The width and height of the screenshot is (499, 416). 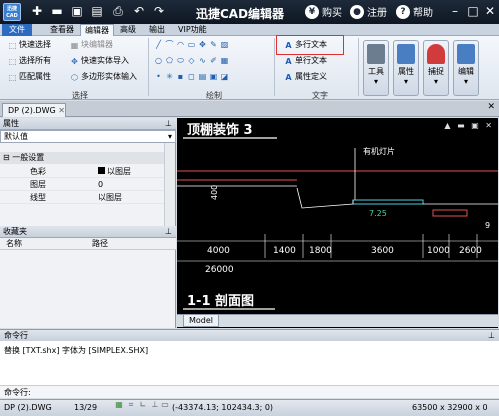 I want to click on canvas-window-controls: ▲ ▬ ▣ ✕, so click(x=469, y=125).